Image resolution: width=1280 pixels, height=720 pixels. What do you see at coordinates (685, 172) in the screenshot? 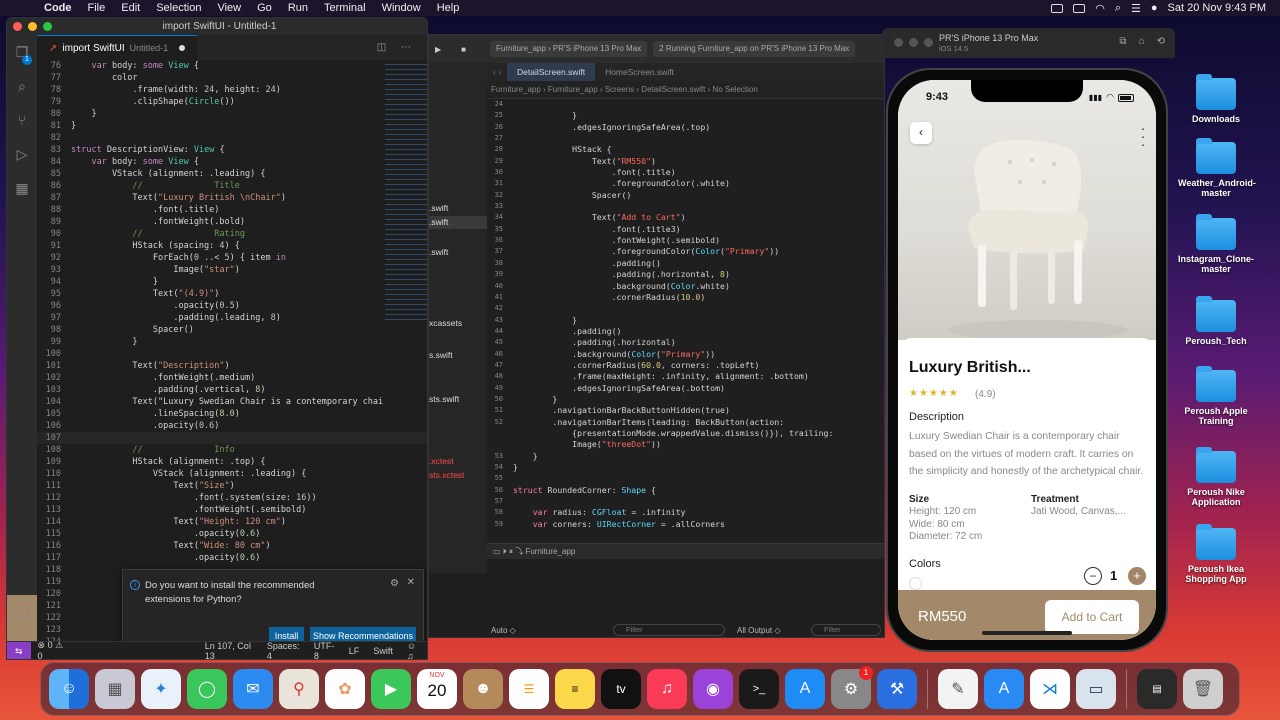
I see `code-line: 30 .font(.title)` at bounding box center [685, 172].